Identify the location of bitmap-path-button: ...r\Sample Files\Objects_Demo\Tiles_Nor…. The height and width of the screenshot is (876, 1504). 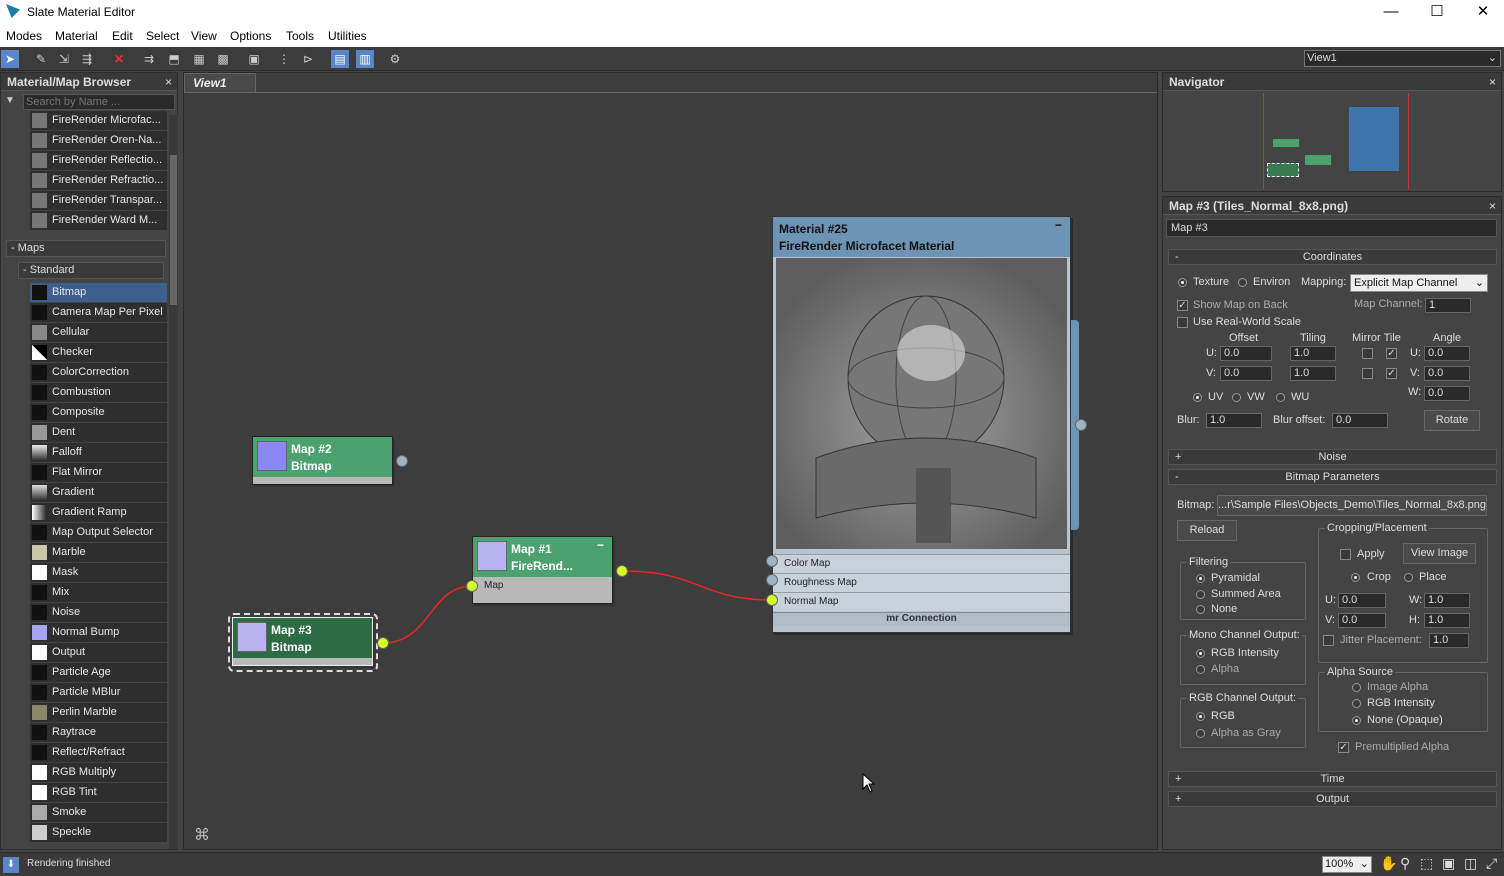
(1352, 505).